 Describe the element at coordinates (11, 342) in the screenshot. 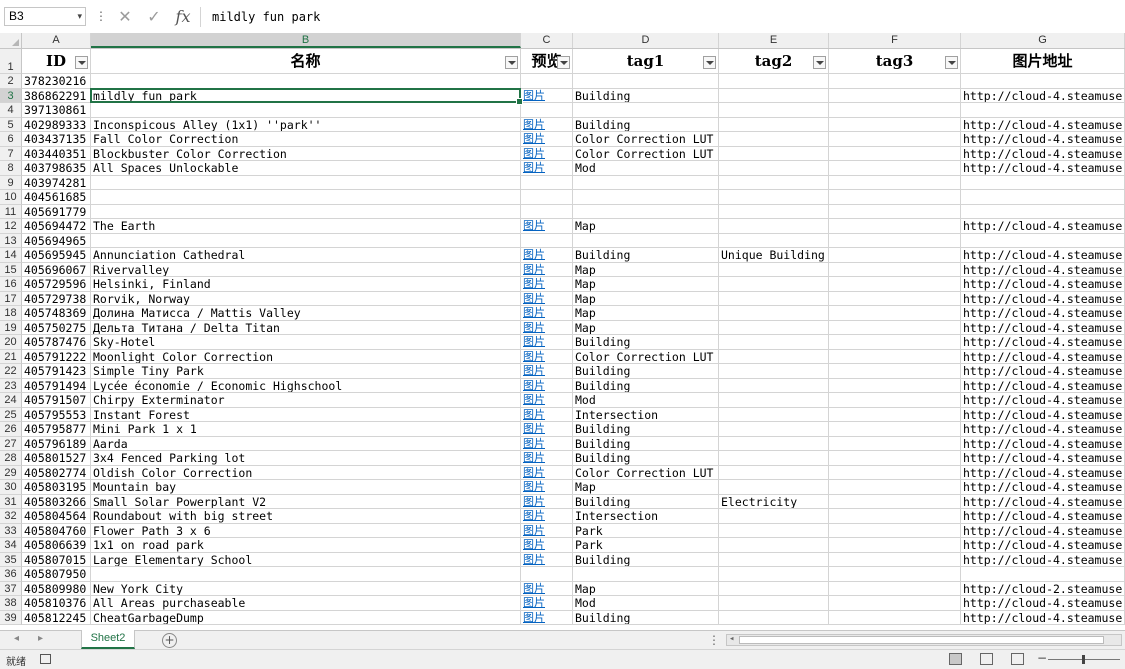

I see `row-number: 20` at that location.